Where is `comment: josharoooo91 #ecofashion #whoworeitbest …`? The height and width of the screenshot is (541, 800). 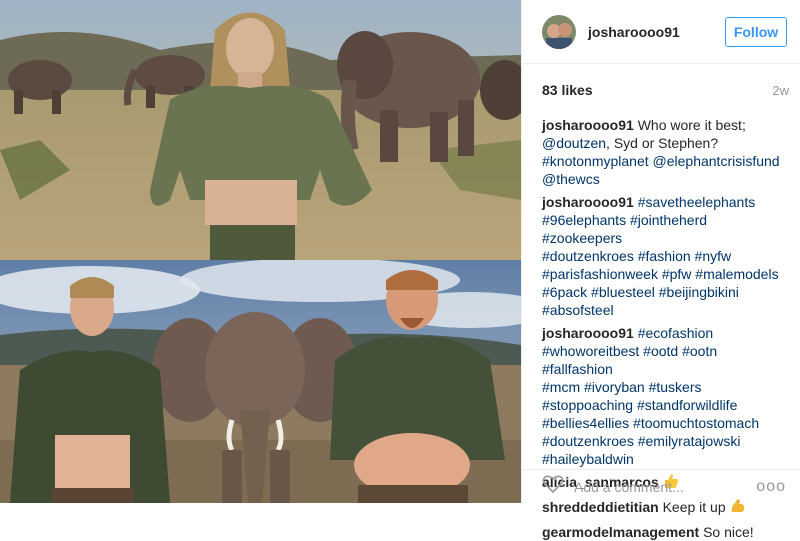
comment: josharoooo91 #ecofashion #whoworeitbest … is located at coordinates (665, 396).